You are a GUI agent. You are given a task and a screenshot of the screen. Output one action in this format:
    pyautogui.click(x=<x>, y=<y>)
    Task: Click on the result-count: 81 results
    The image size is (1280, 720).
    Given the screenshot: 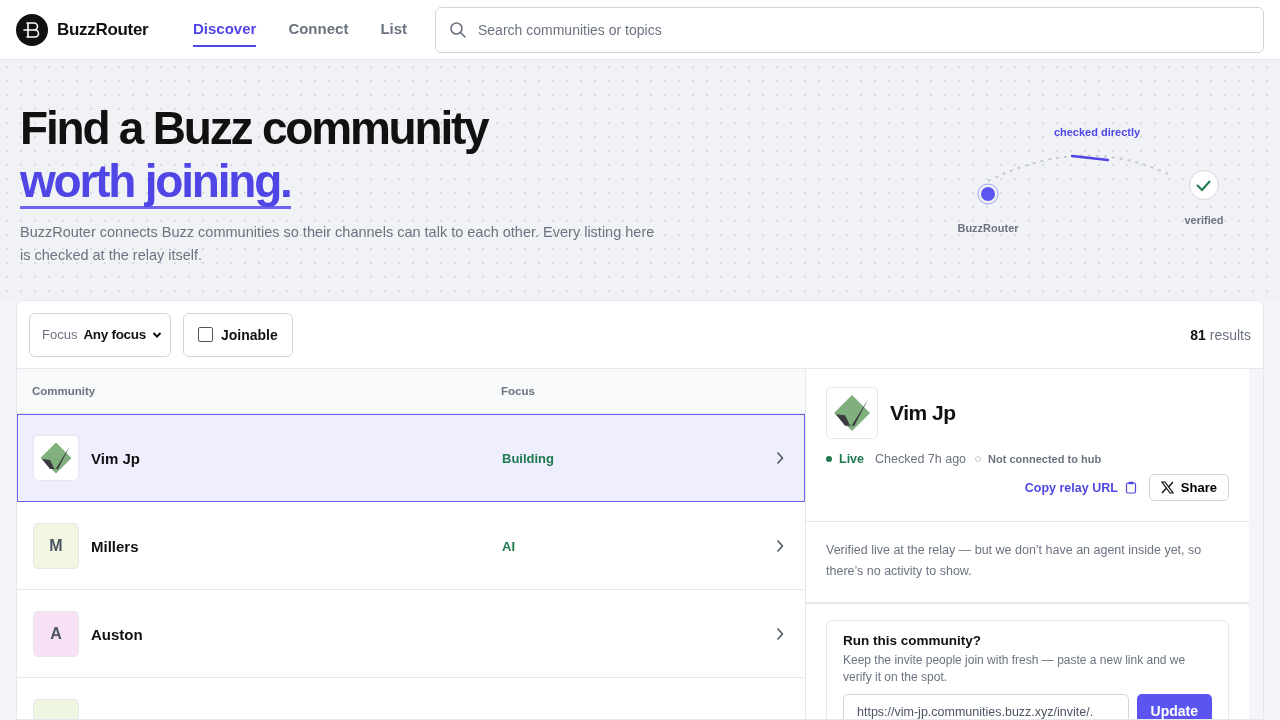 What is the action you would take?
    pyautogui.click(x=1220, y=334)
    